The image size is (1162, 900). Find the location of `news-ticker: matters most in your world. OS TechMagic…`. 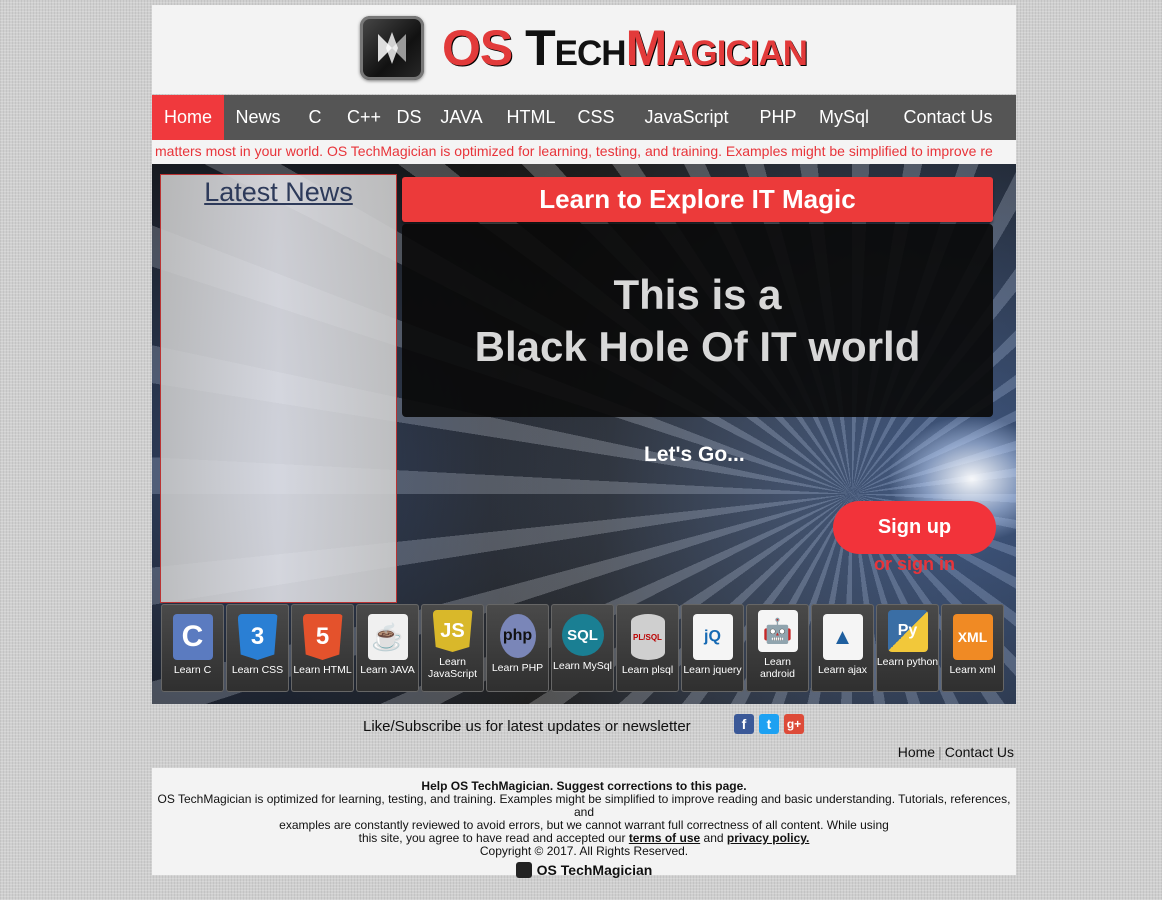

news-ticker: matters most in your world. OS TechMagic… is located at coordinates (584, 152).